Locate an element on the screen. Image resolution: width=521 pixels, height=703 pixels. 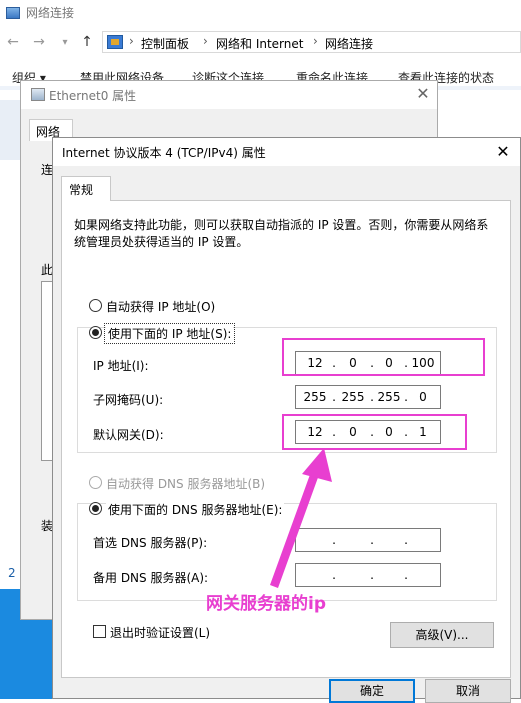
cancel-button-label: 取消 is located at coordinates (467, 691).